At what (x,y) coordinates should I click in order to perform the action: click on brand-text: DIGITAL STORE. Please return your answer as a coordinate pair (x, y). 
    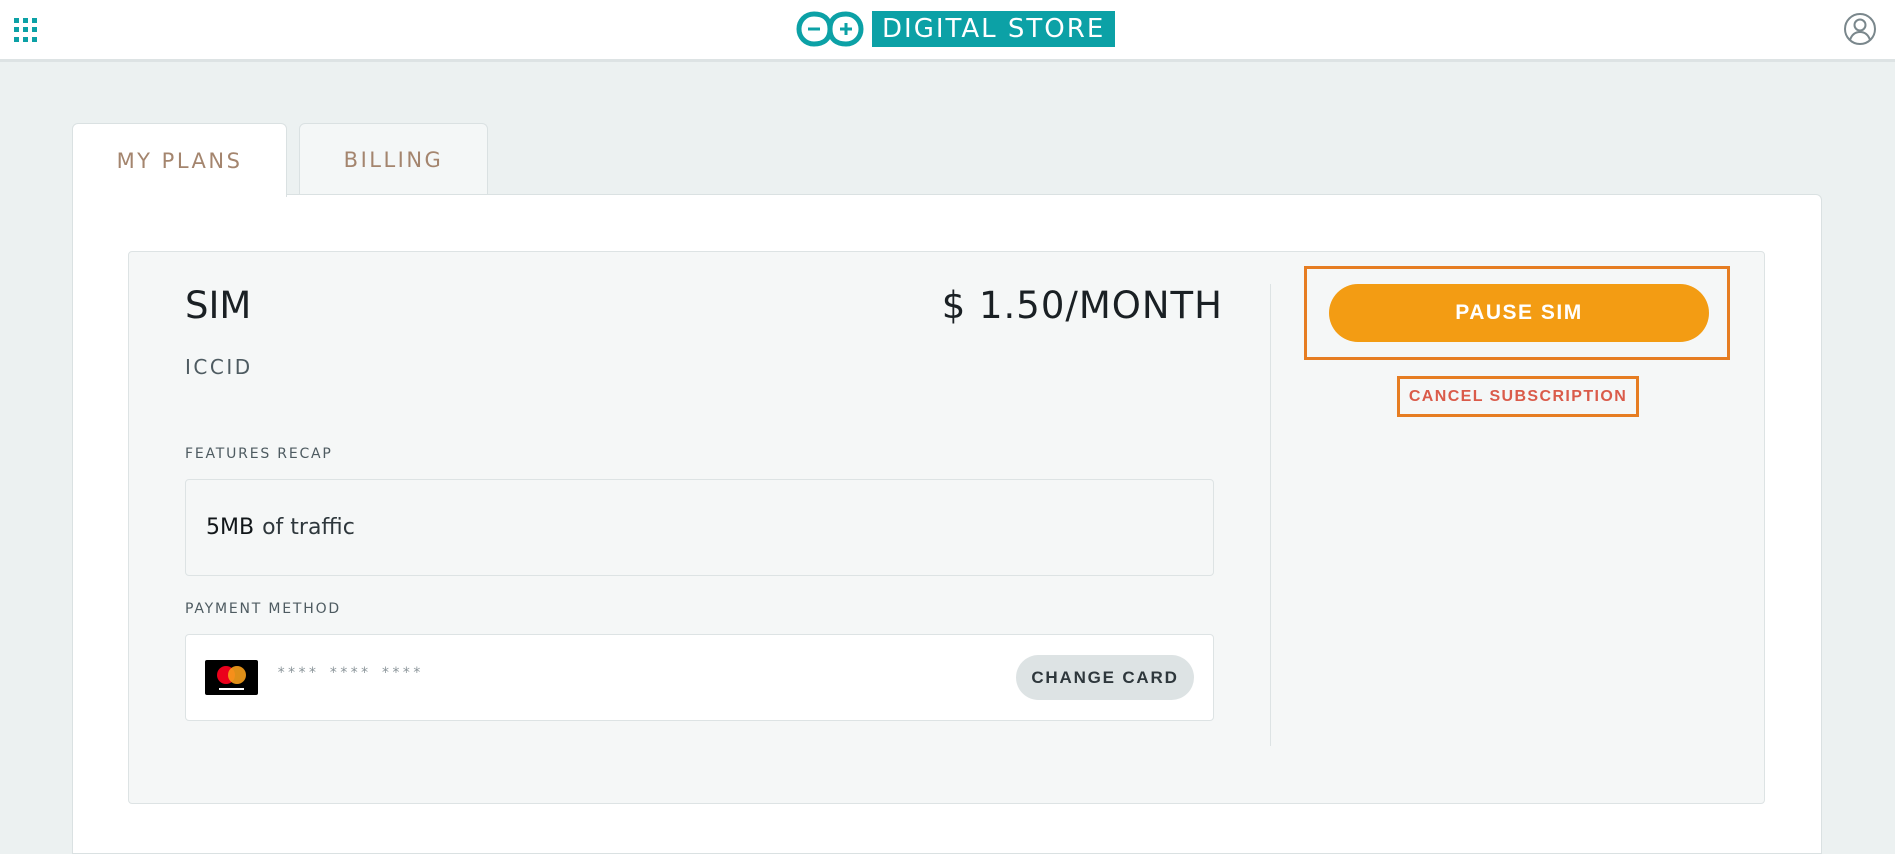
    Looking at the image, I should click on (994, 29).